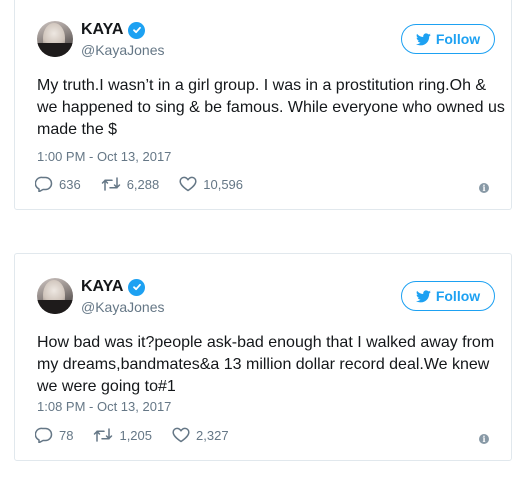 This screenshot has height=478, width=528. I want to click on retweet-count: 1,205, so click(136, 435).